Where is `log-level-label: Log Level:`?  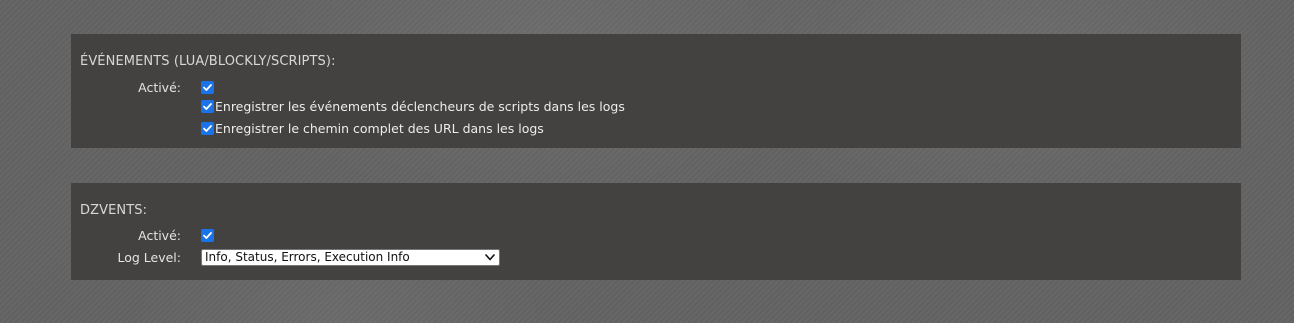
log-level-label: Log Level: is located at coordinates (149, 257).